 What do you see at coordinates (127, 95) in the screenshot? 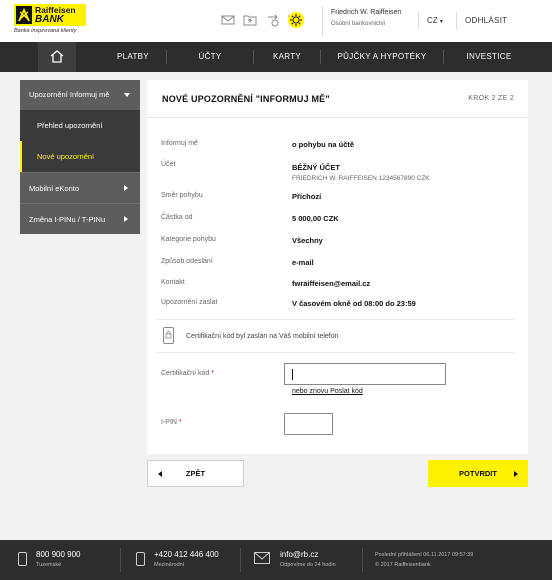
I see `chevron-down-icon` at bounding box center [127, 95].